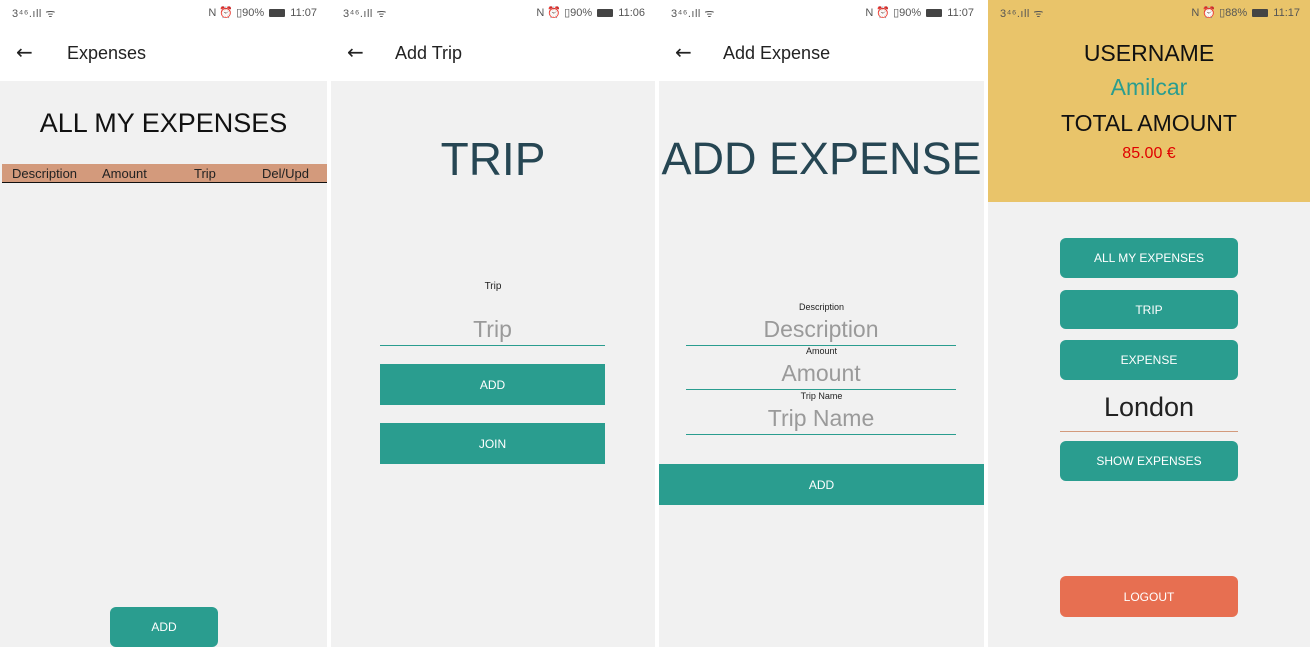 Image resolution: width=1310 pixels, height=647 pixels. Describe the element at coordinates (821, 484) in the screenshot. I see `add-expense-submit-button: ADD` at that location.